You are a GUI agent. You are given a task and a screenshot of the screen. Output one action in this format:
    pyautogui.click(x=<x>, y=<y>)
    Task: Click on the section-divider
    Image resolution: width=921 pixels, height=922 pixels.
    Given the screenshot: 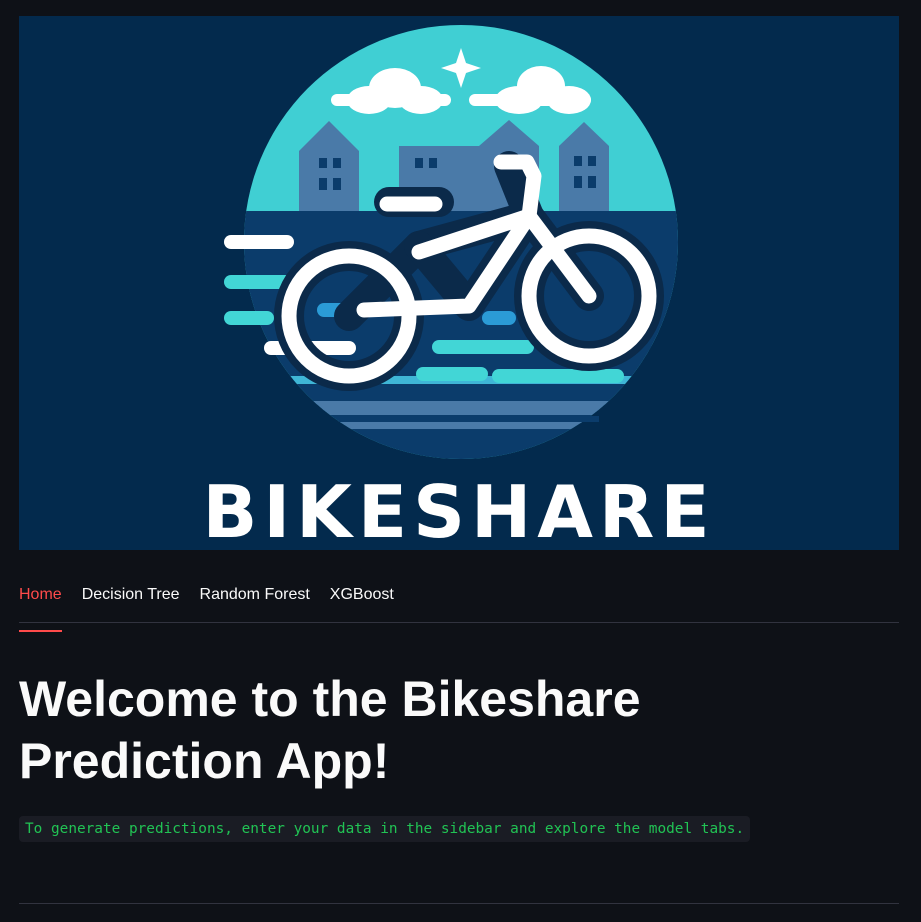 What is the action you would take?
    pyautogui.click(x=459, y=903)
    